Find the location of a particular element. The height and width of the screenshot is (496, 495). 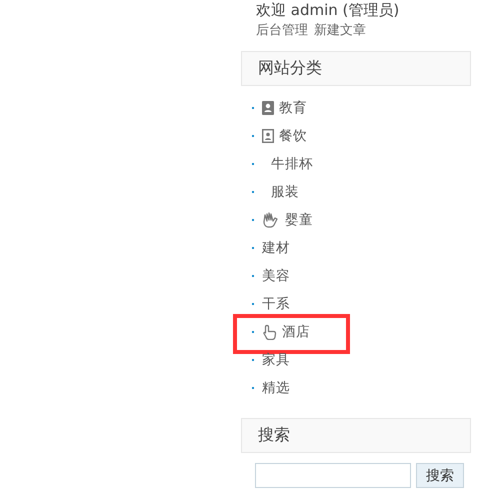

section-title: 搜索 is located at coordinates (274, 435).